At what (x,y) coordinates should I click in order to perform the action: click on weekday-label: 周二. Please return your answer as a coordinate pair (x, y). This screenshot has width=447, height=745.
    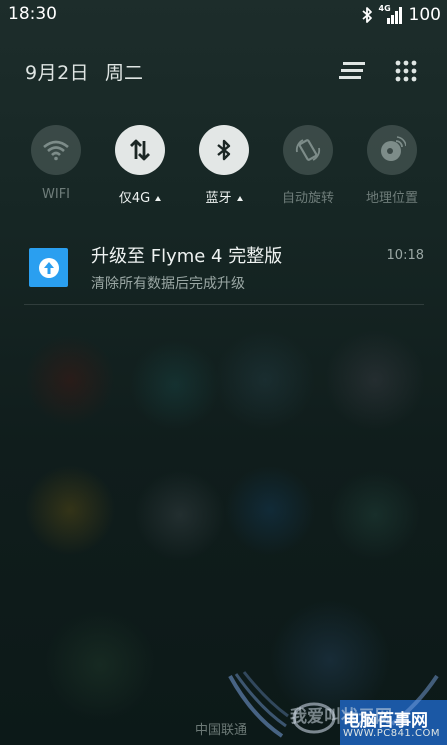
    Looking at the image, I should click on (124, 73).